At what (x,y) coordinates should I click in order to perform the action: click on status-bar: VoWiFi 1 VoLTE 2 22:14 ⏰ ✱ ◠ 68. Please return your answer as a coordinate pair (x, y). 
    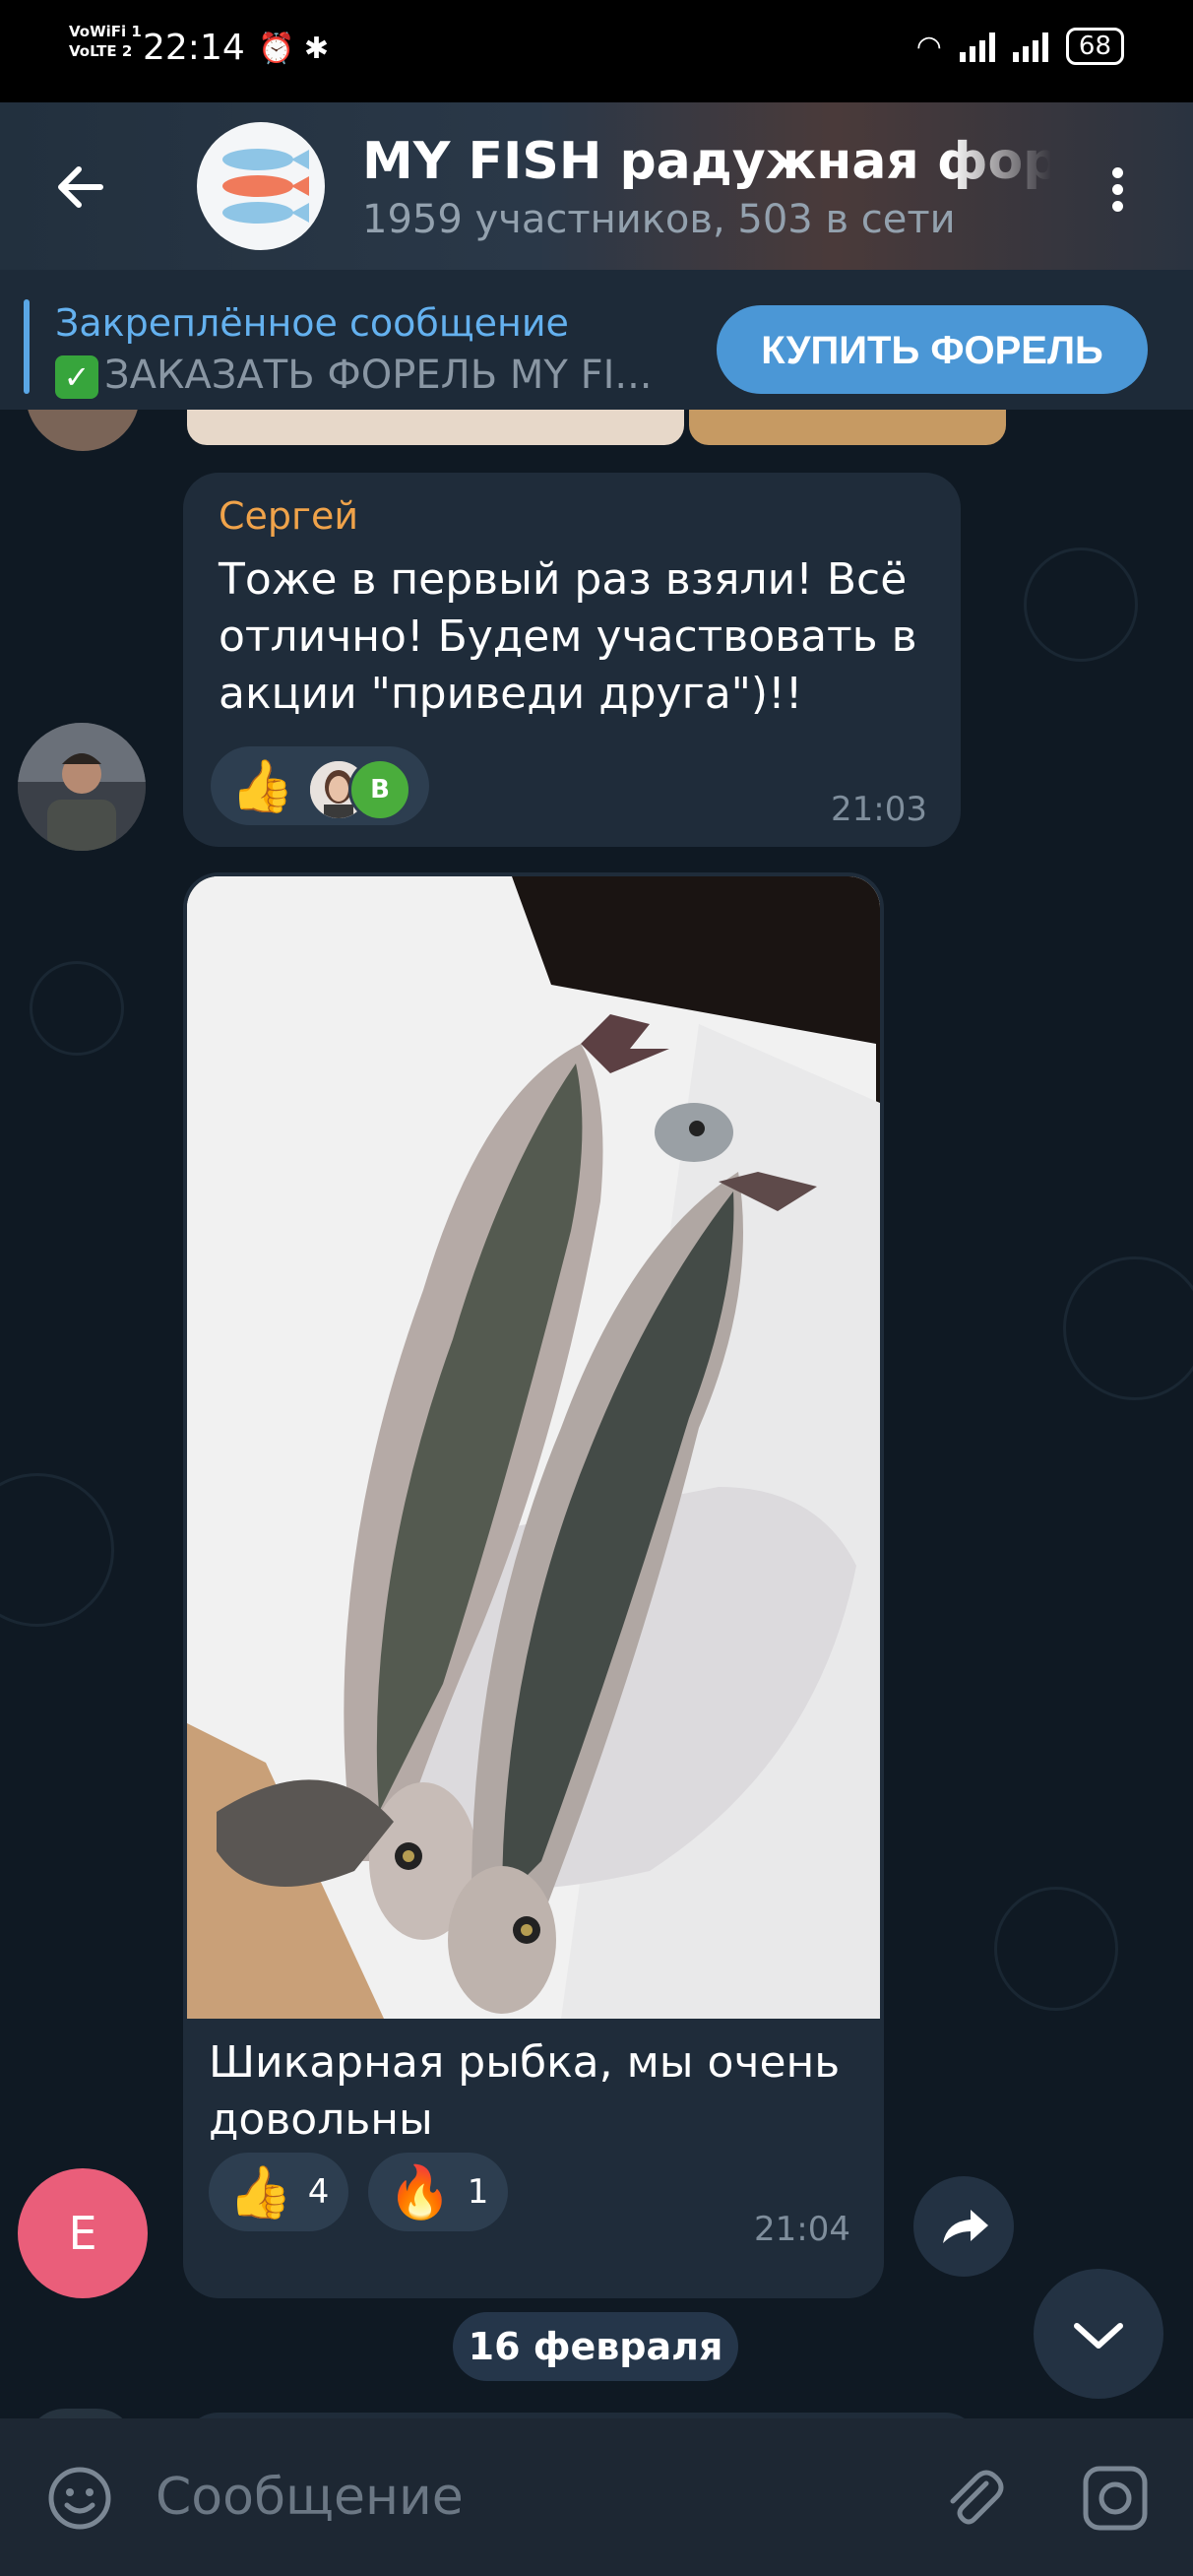
    Looking at the image, I should click on (596, 51).